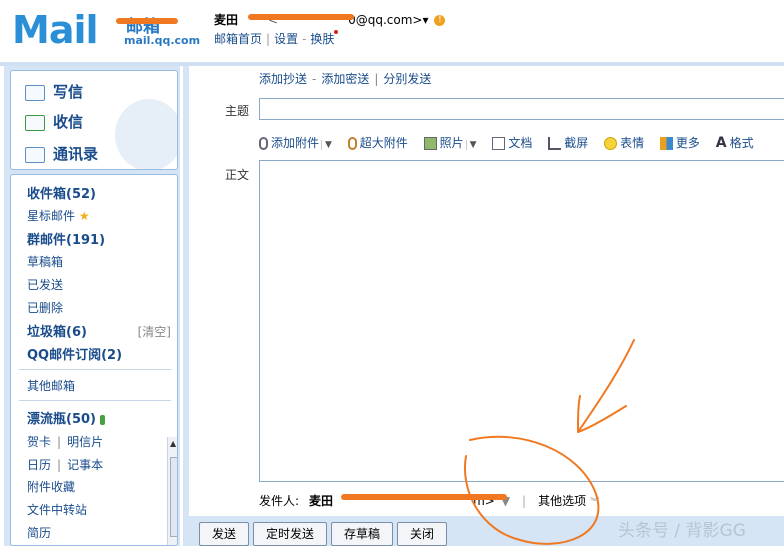 The height and width of the screenshot is (546, 784). I want to click on double-chevron-down-icon: ︾, so click(594, 503).